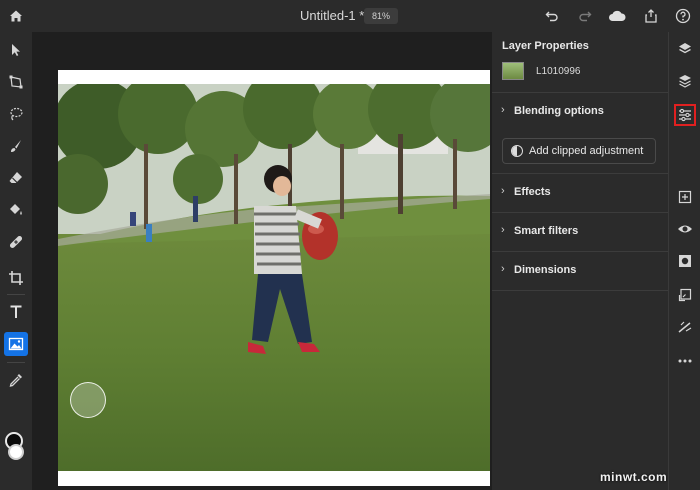 The width and height of the screenshot is (700, 490). Describe the element at coordinates (685, 295) in the screenshot. I see `clip-icon` at that location.